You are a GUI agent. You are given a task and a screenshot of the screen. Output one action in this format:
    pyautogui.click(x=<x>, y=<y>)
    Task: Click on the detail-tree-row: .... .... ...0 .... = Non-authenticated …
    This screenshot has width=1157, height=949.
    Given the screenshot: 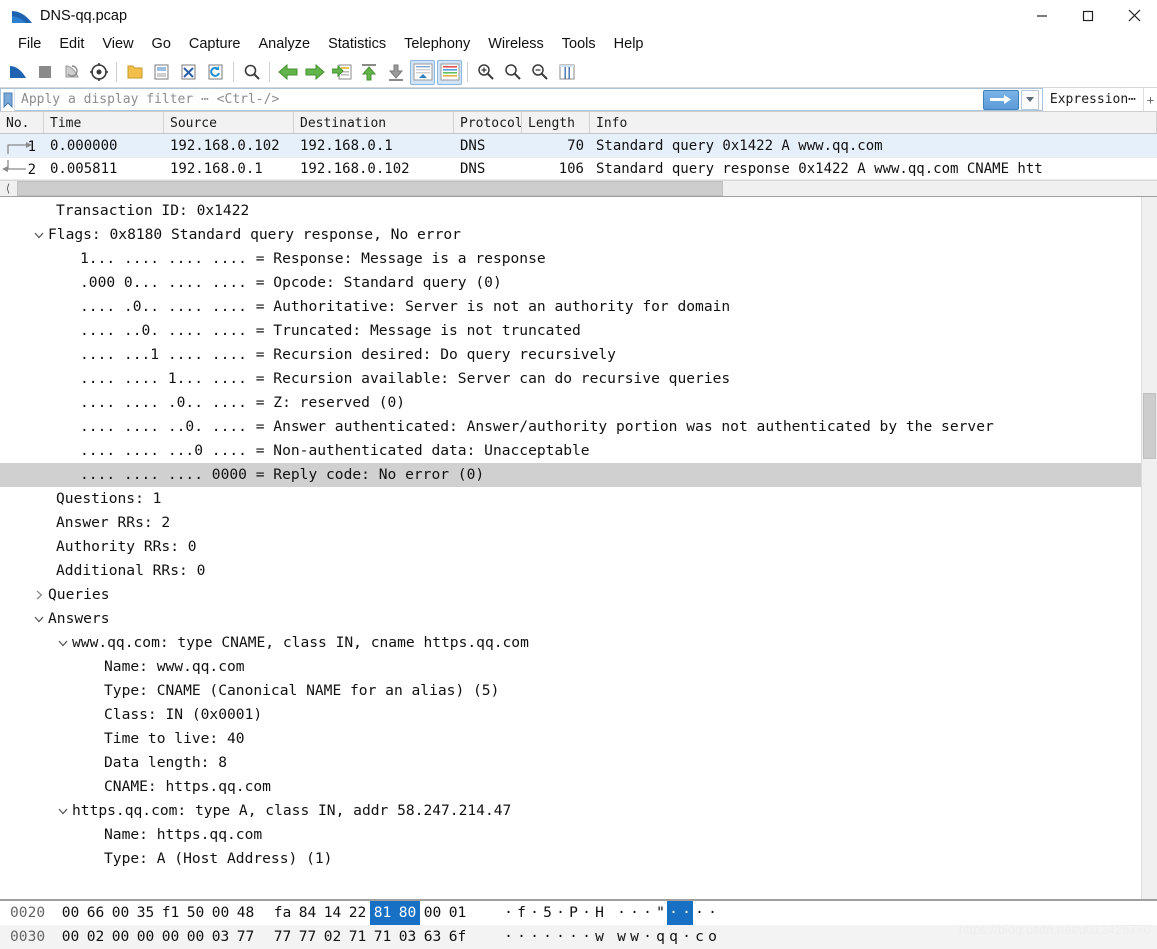 What is the action you would take?
    pyautogui.click(x=570, y=451)
    